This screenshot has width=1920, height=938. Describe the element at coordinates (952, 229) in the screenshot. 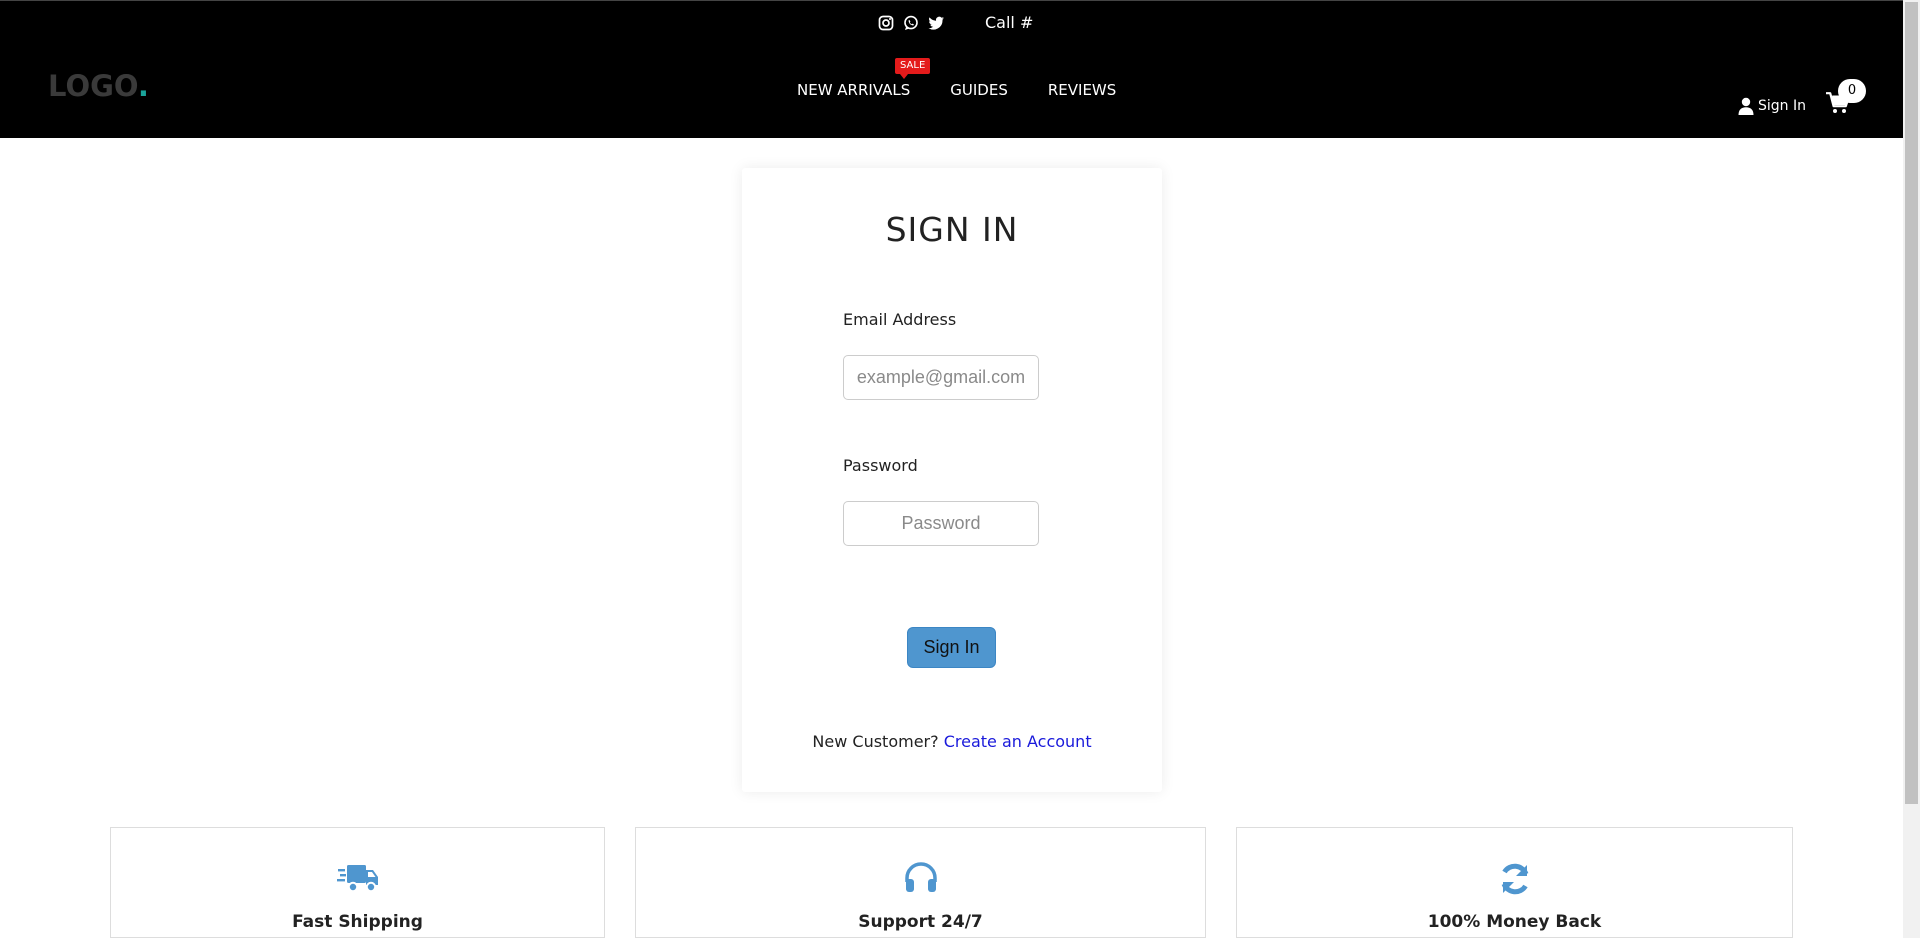

I see `page-title: SIGN IN` at that location.